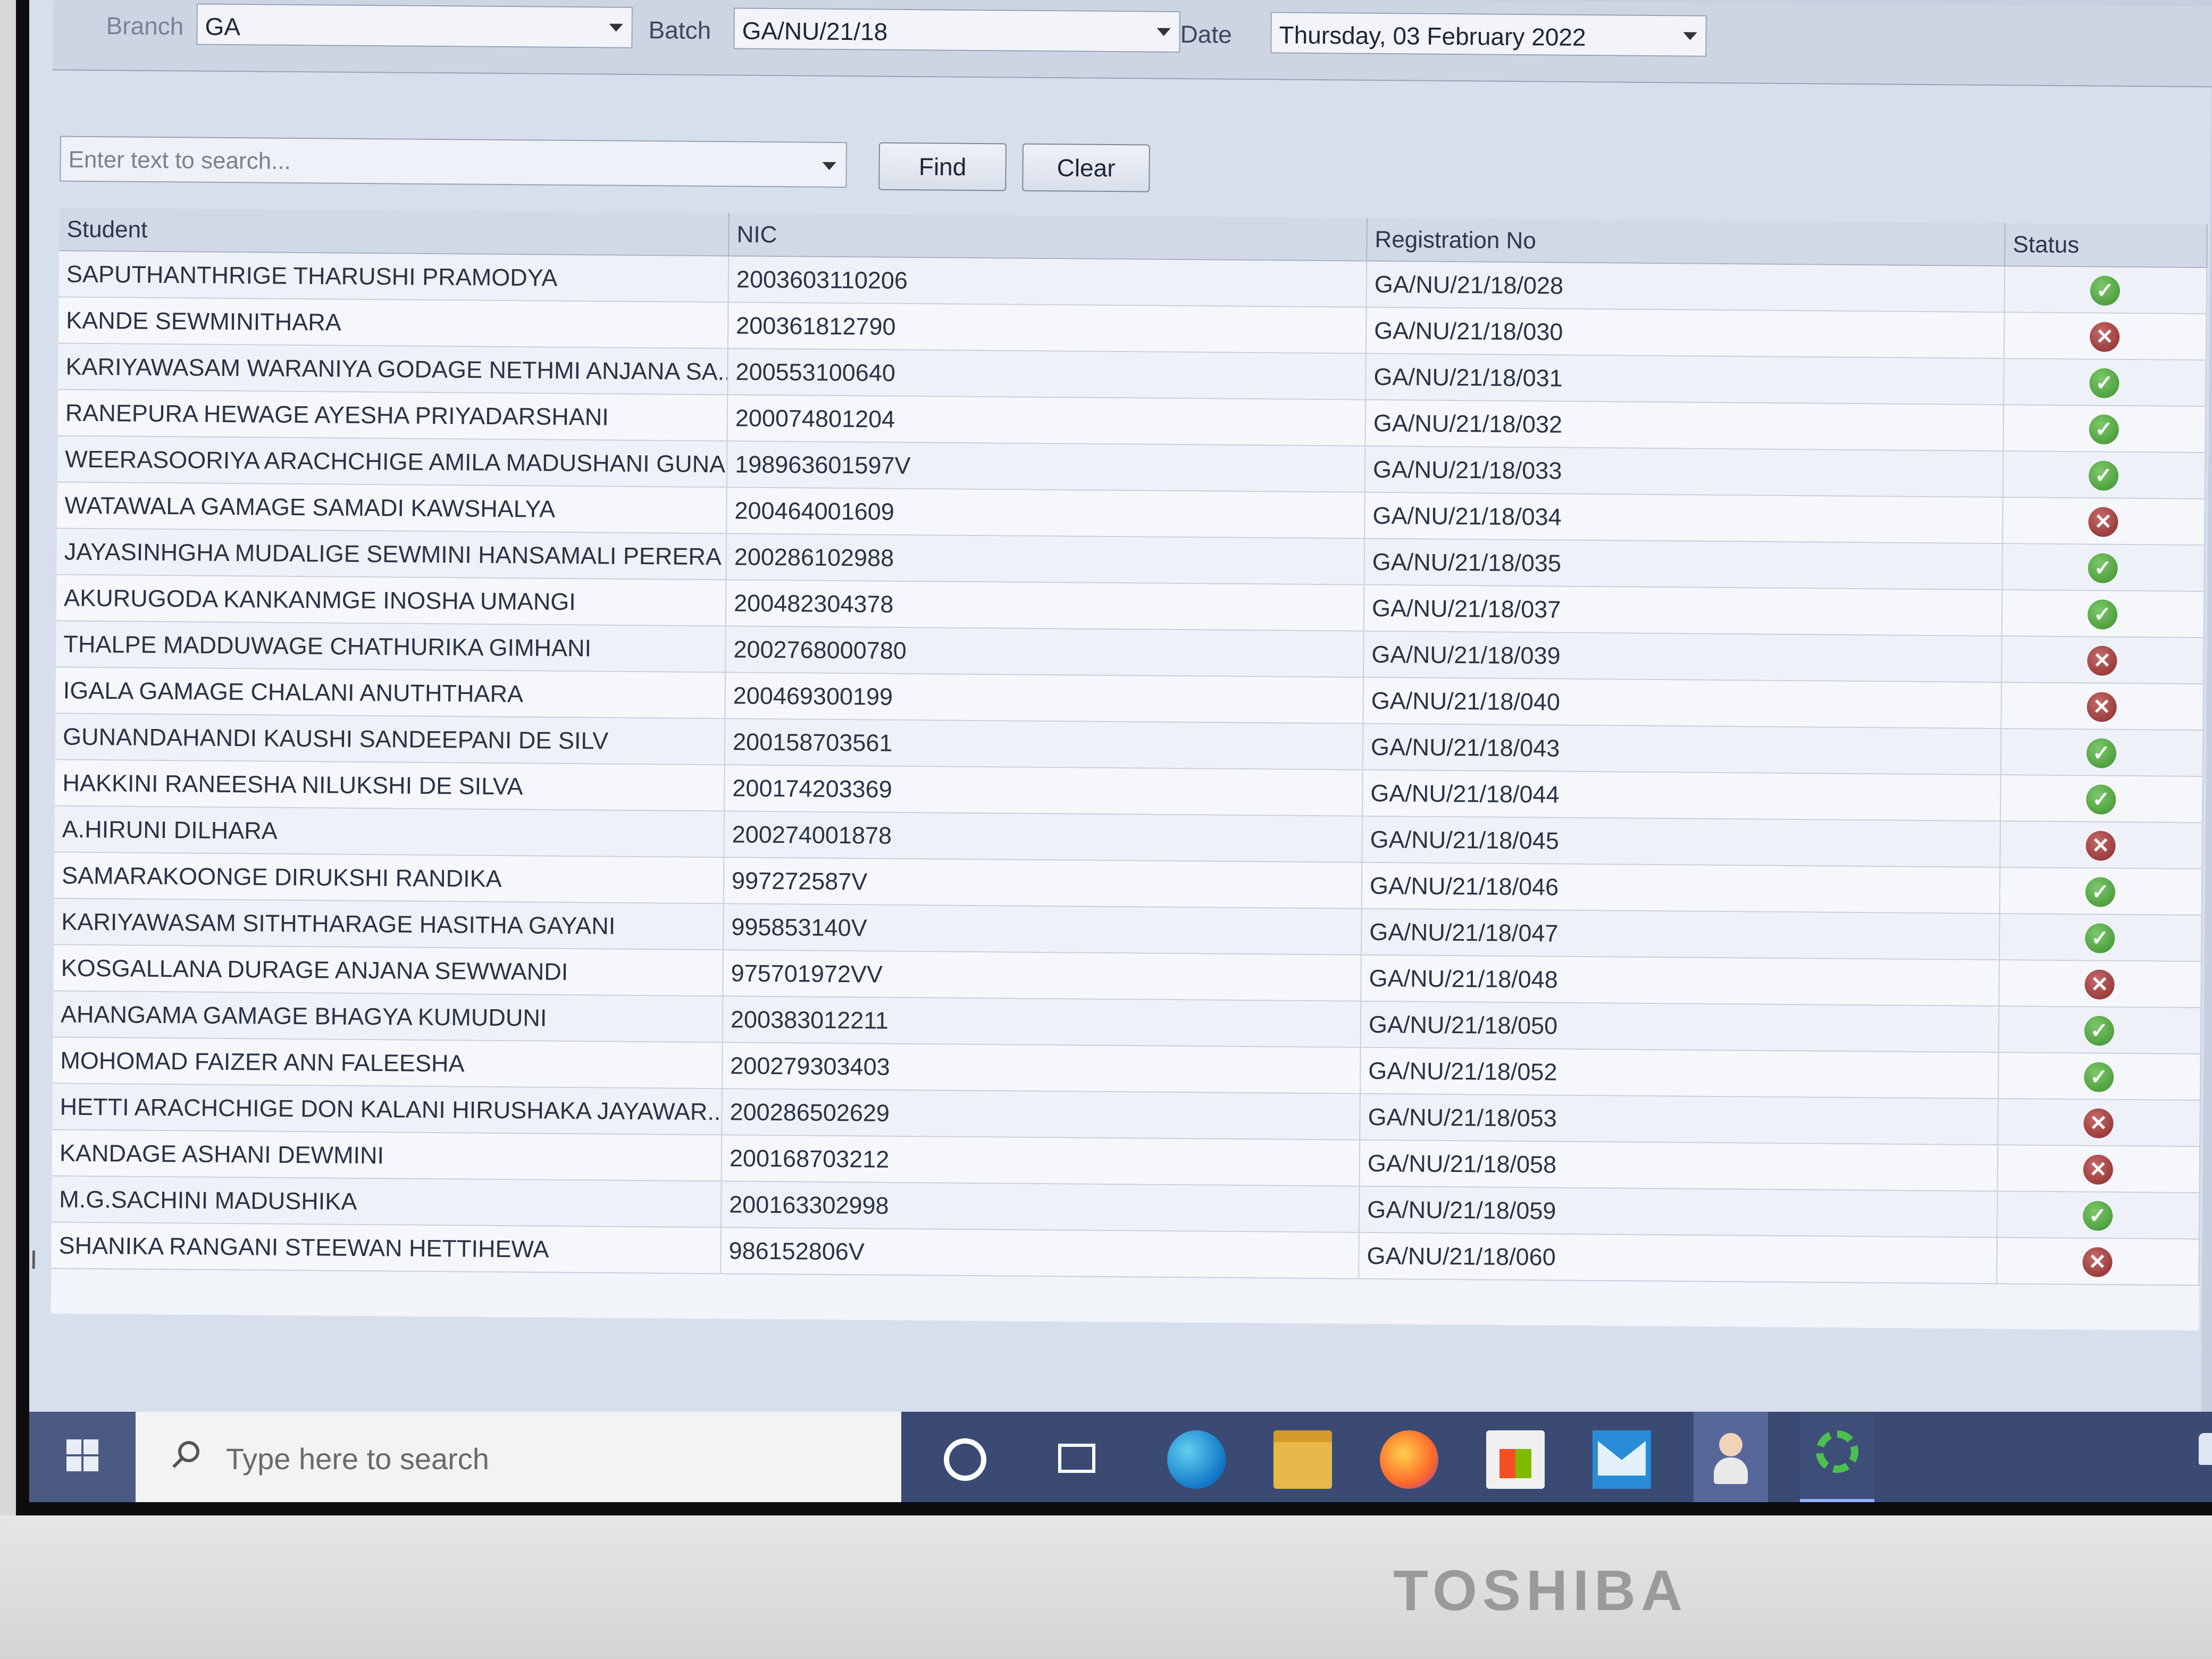 The height and width of the screenshot is (1659, 2212). Describe the element at coordinates (394, 276) in the screenshot. I see `student-name-cell: SAPUTHANTHRIGE THARUSHI PRAMODYA` at that location.